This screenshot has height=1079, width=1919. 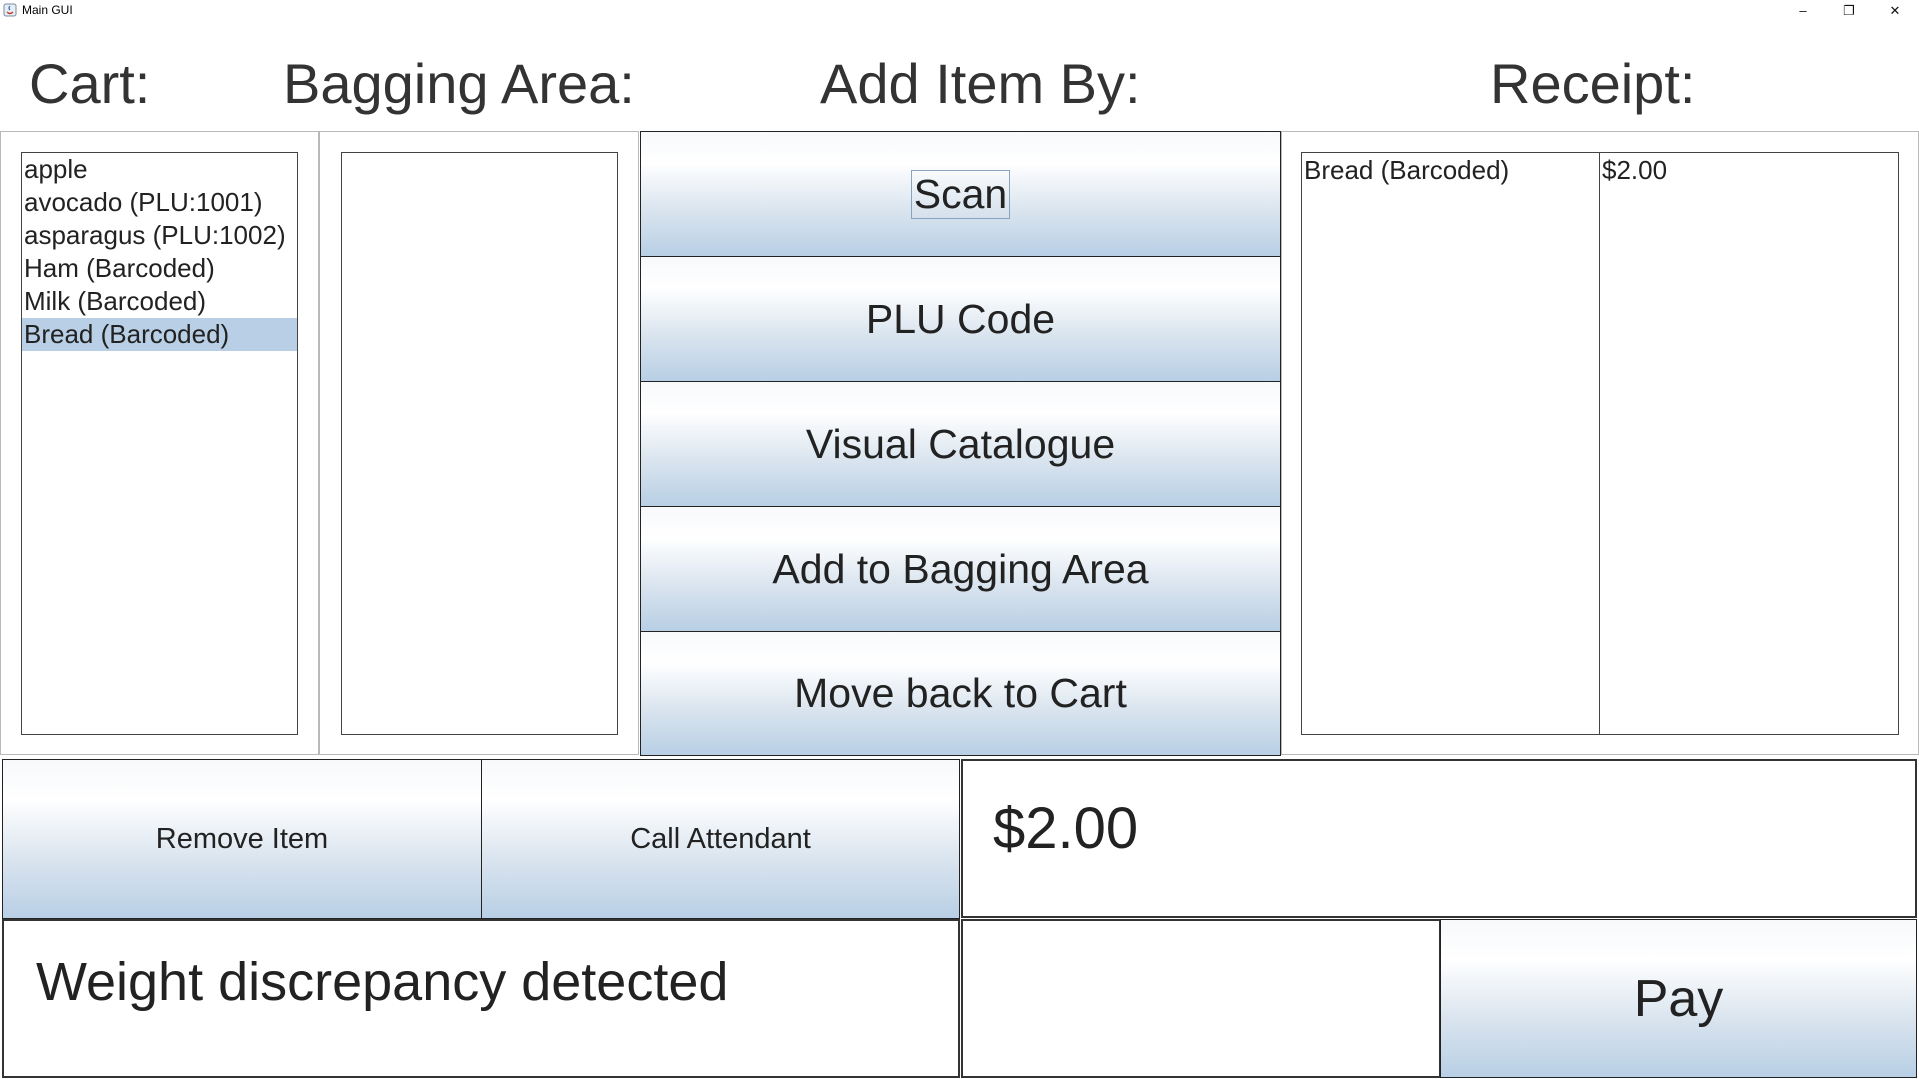 What do you see at coordinates (1066, 828) in the screenshot?
I see `total-amount: $2.00` at bounding box center [1066, 828].